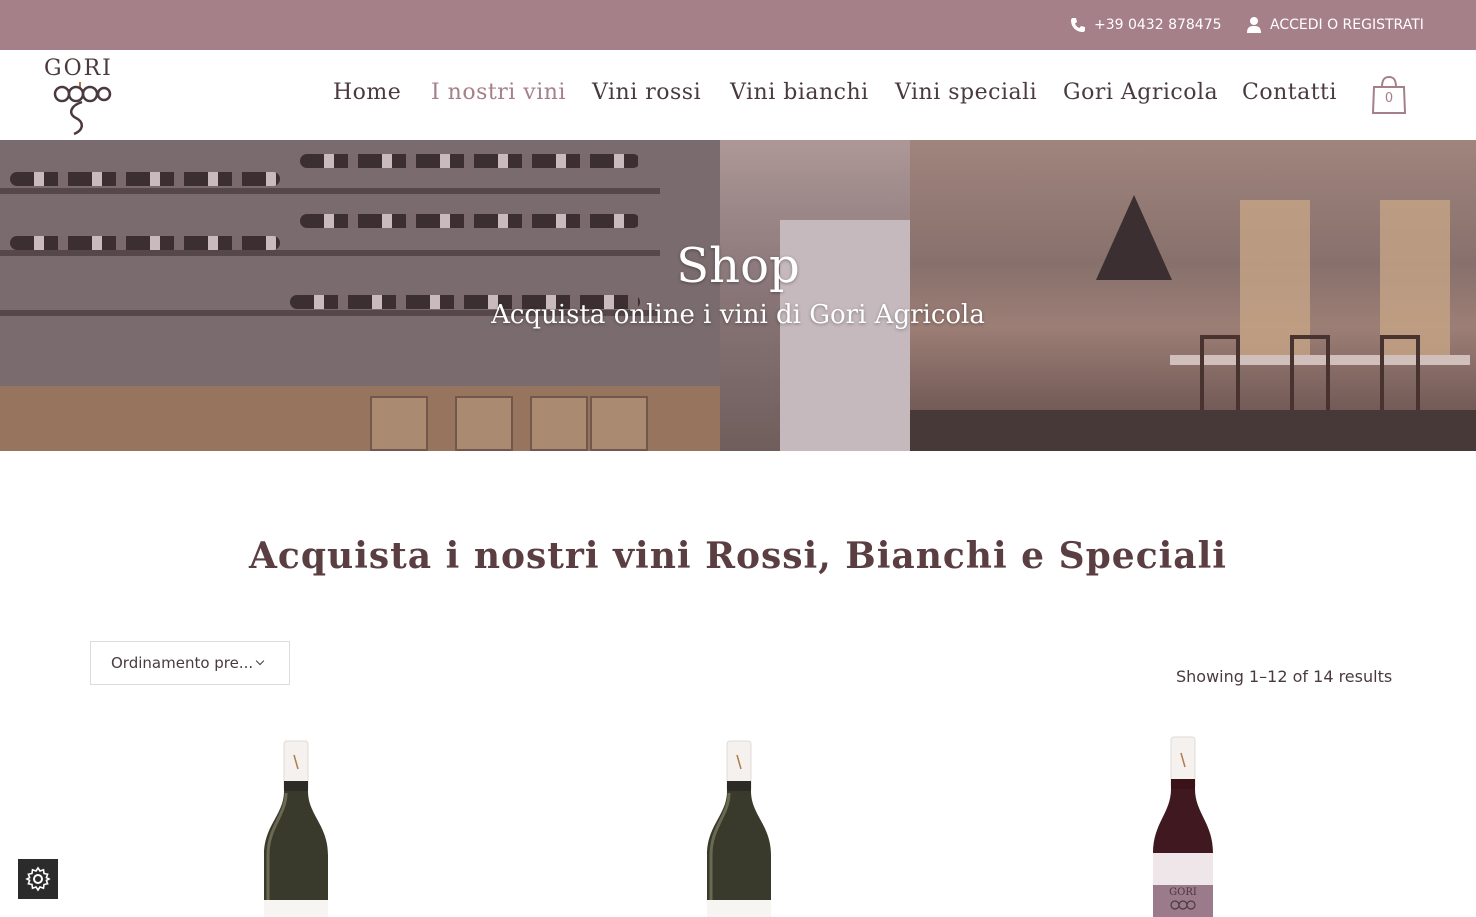 The image size is (1476, 917). I want to click on nav-vini-speciali: Vini speciali, so click(966, 92).